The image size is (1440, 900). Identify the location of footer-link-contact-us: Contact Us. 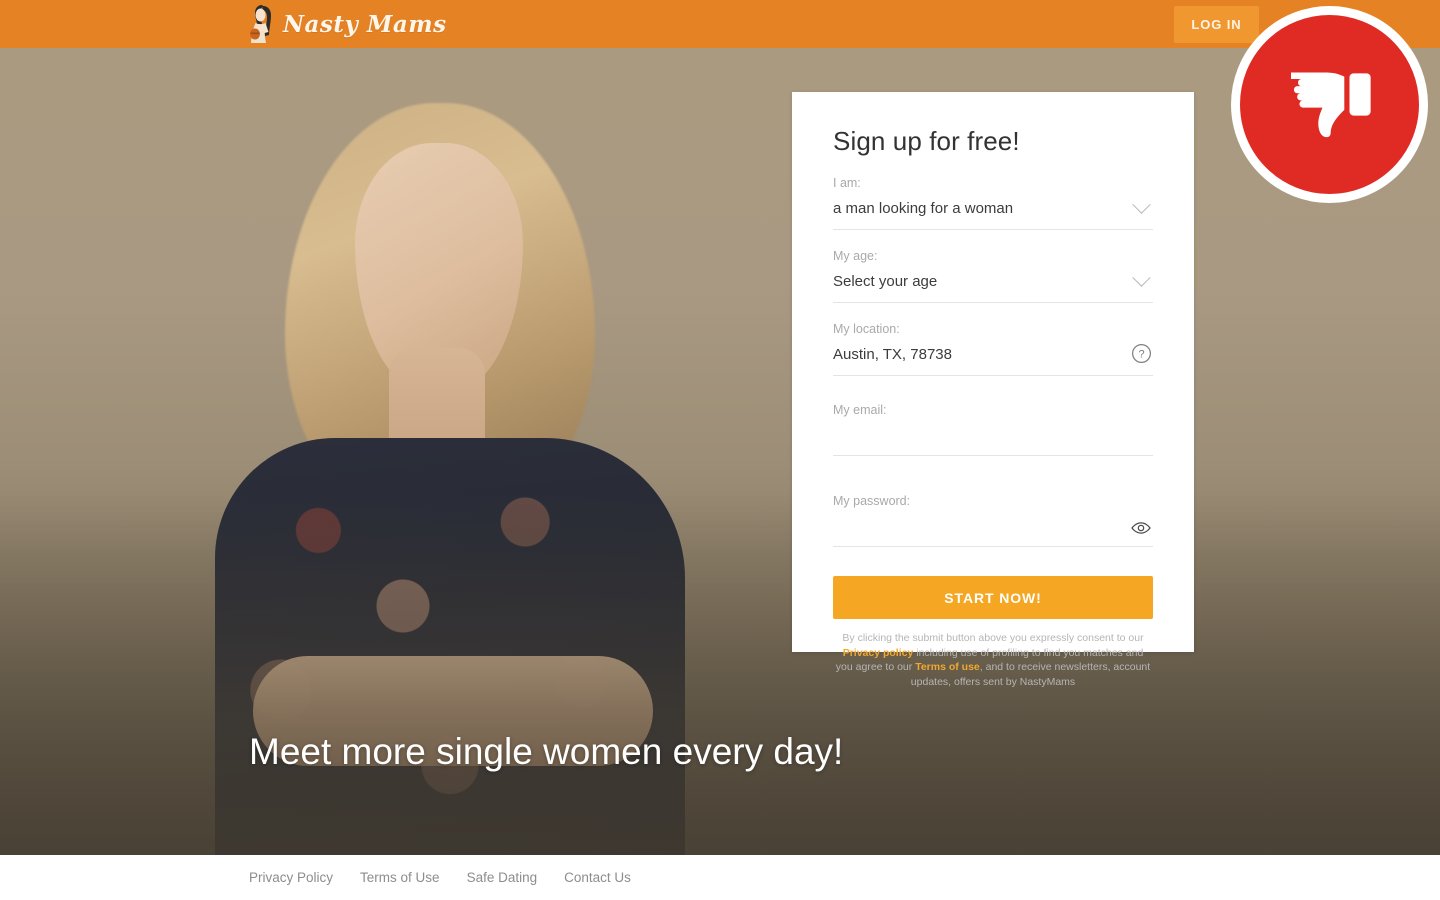
(597, 877).